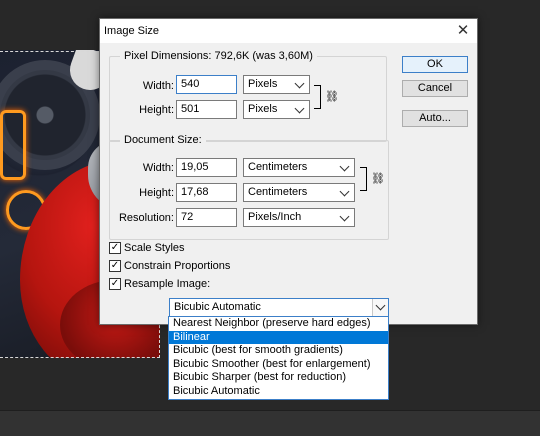 This screenshot has width=540, height=436. Describe the element at coordinates (363, 179) in the screenshot. I see `doc-link-bracket` at that location.